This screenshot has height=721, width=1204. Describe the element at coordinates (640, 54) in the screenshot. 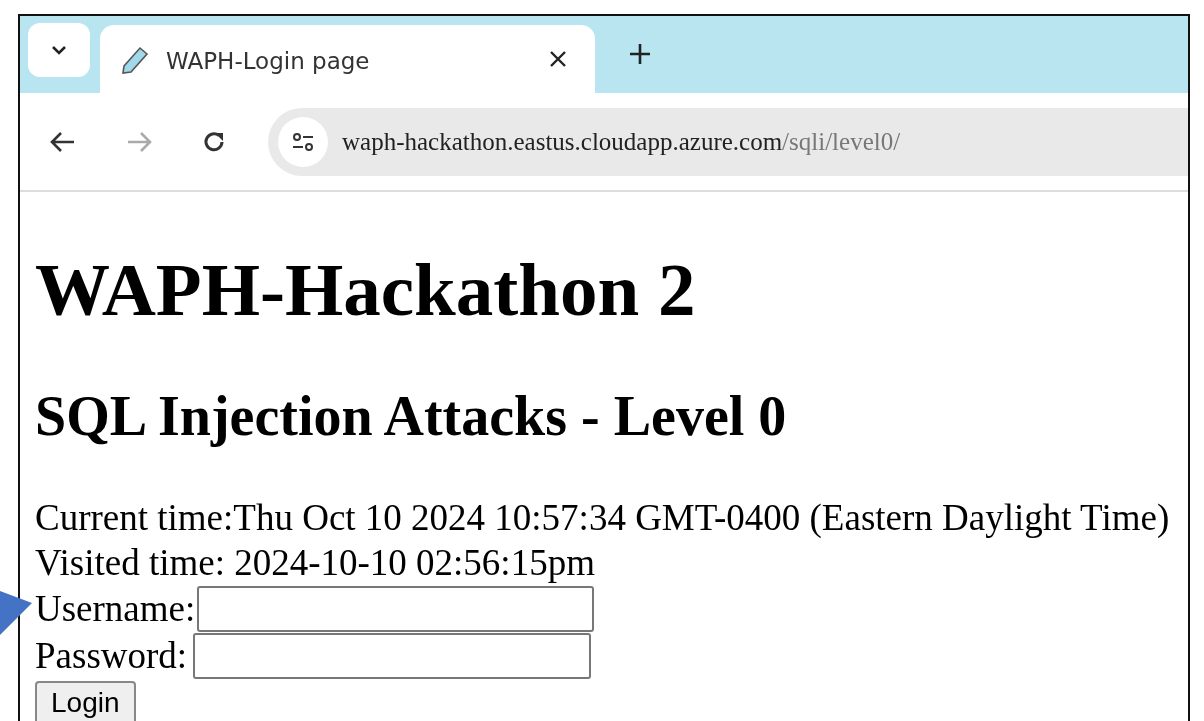

I see `new-tab-icon` at that location.